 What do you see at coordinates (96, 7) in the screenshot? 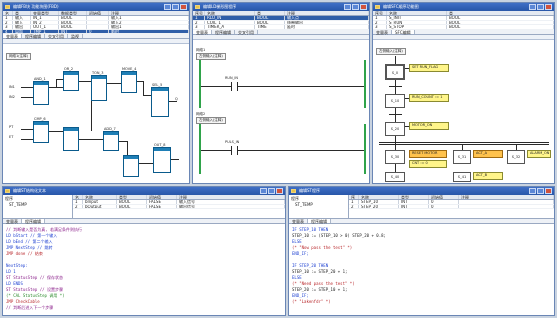
I see `fbd-window-titlebar: 编辑FB块 功能块图(FBD)` at bounding box center [96, 7].